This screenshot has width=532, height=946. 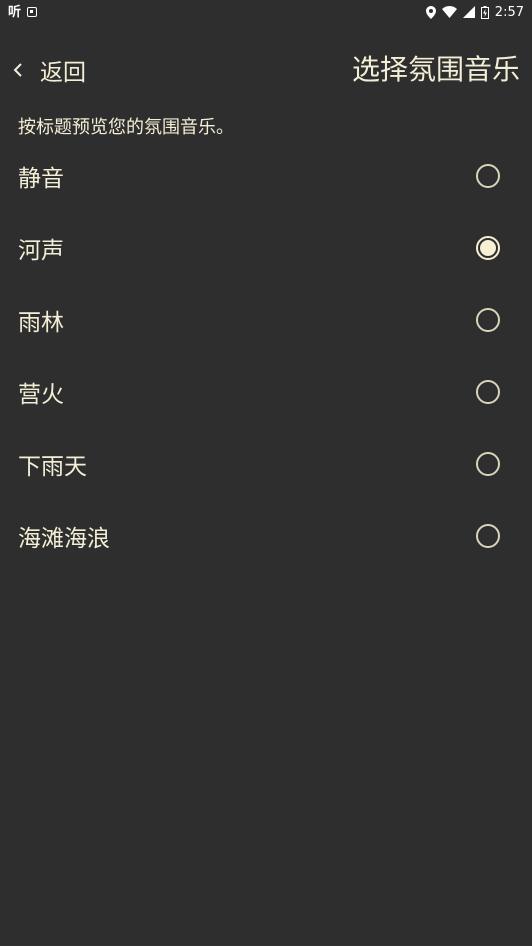 I want to click on option-river: 河声, so click(x=266, y=248).